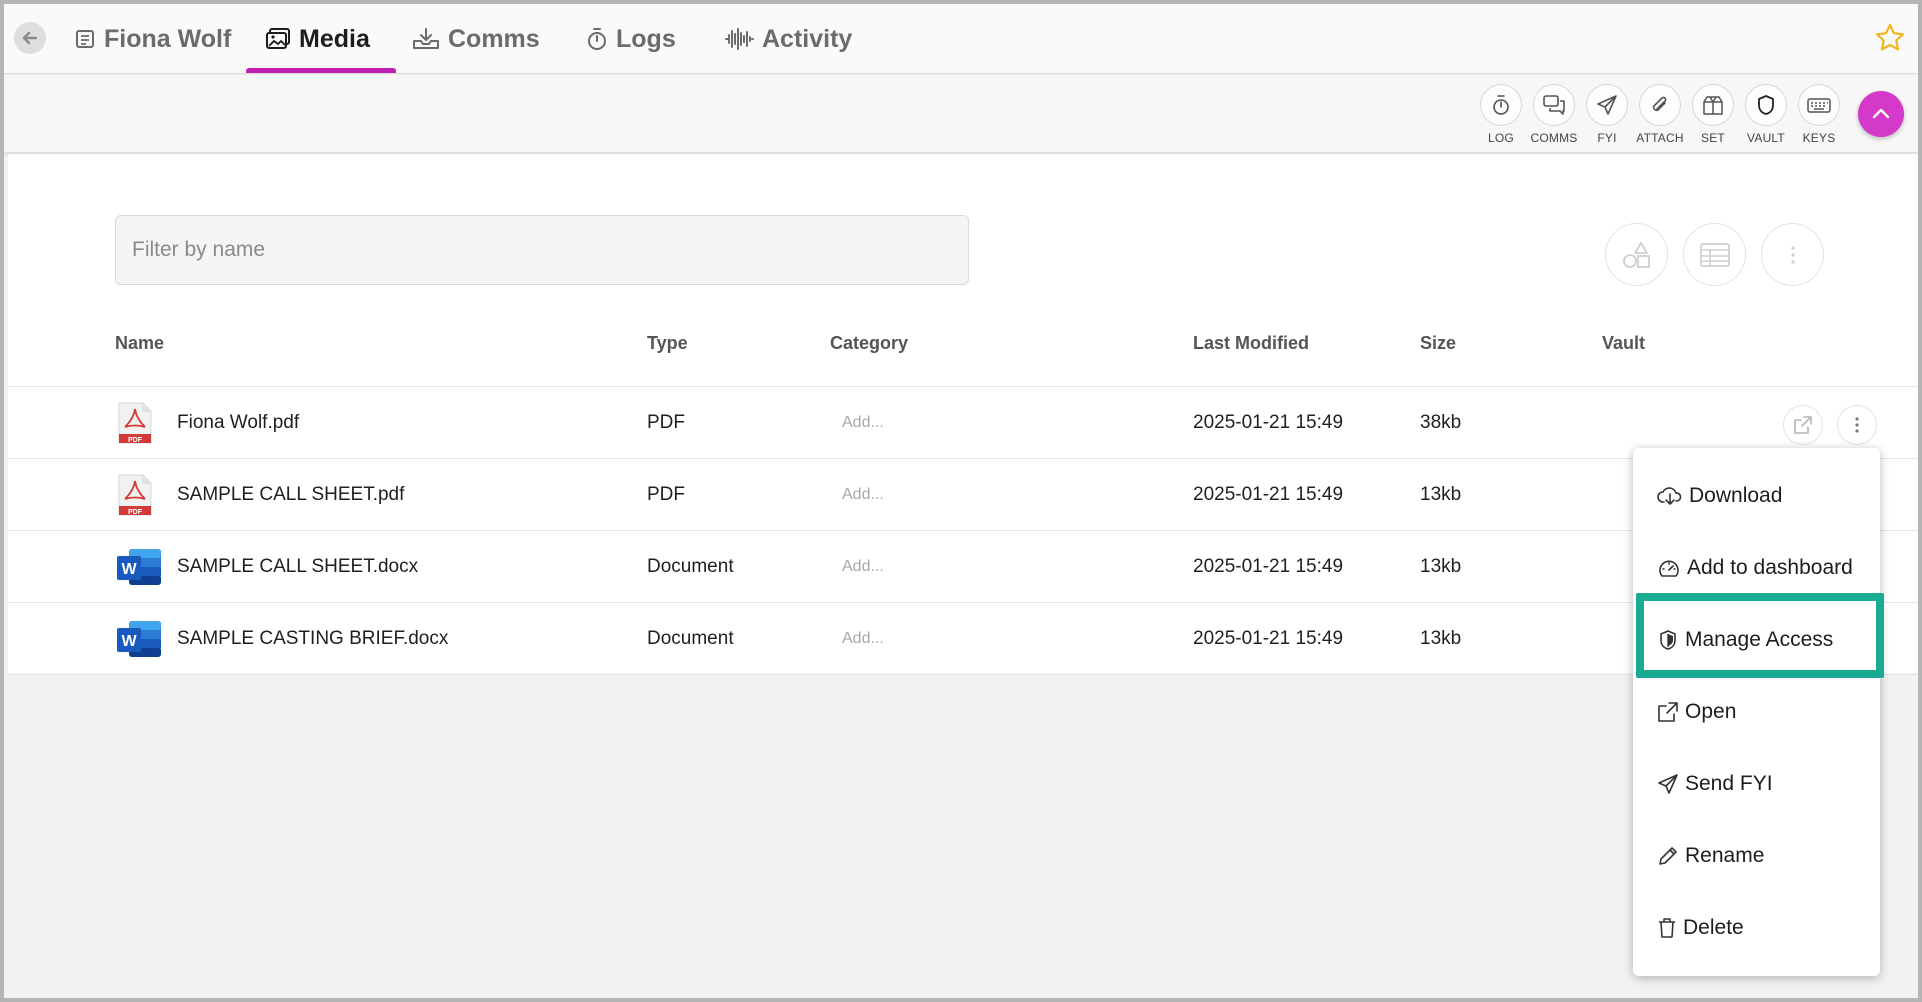  I want to click on box-icon, so click(1713, 105).